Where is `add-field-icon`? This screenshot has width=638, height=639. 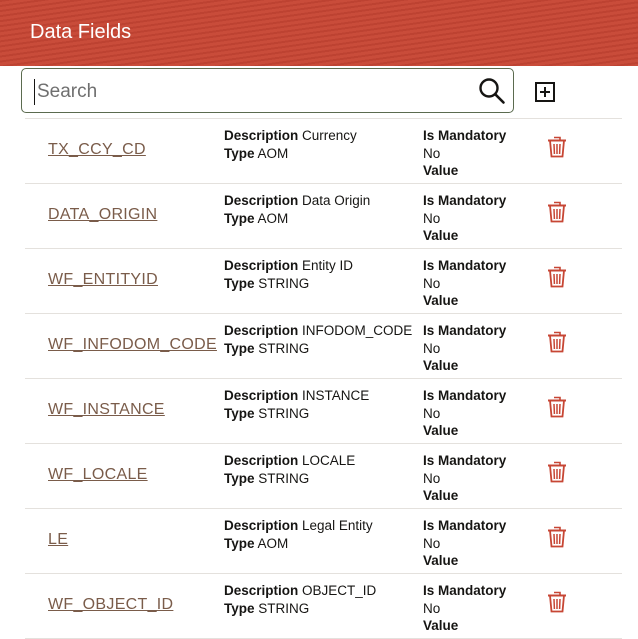 add-field-icon is located at coordinates (545, 92).